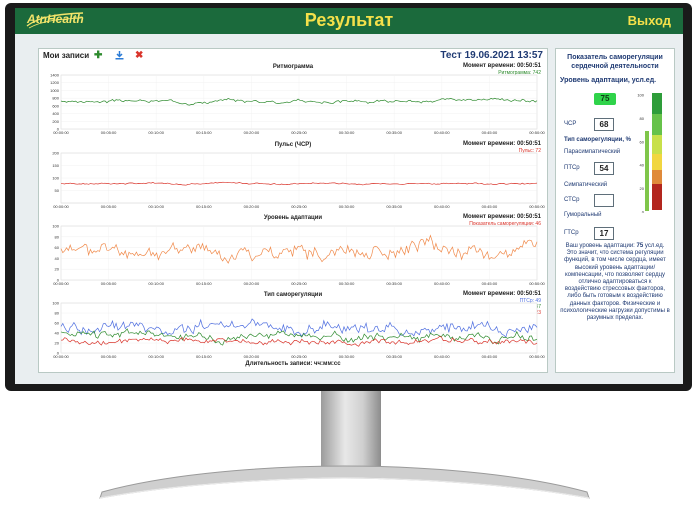 Image resolution: width=698 pixels, height=506 pixels. I want to click on scale-tick-label: 60, so click(642, 141).